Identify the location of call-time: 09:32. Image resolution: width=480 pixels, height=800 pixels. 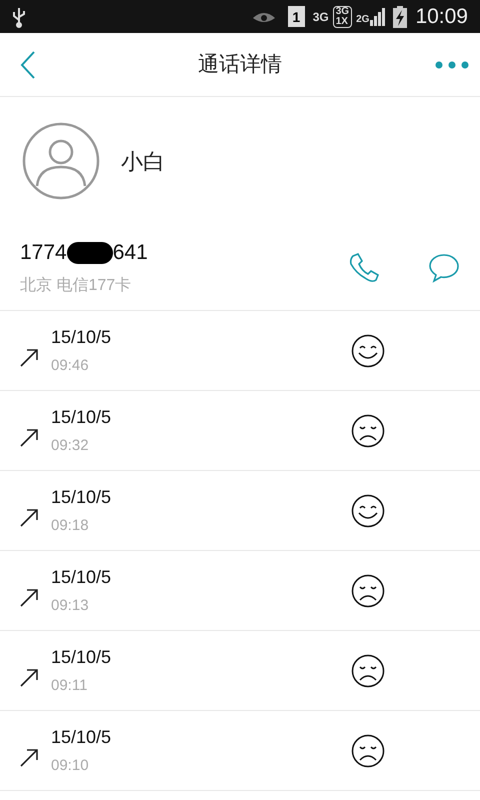
(70, 446).